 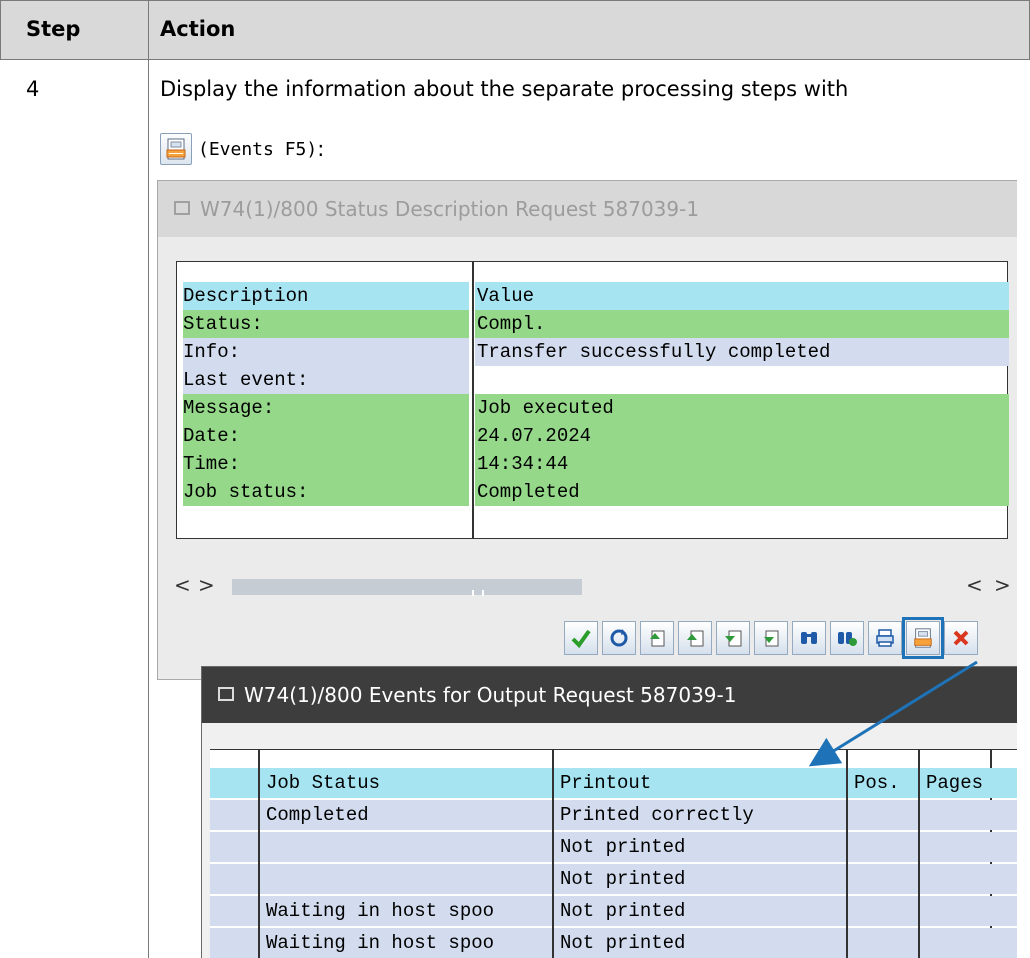 I want to click on action-text-line2: (Events F5):, so click(x=242, y=149).